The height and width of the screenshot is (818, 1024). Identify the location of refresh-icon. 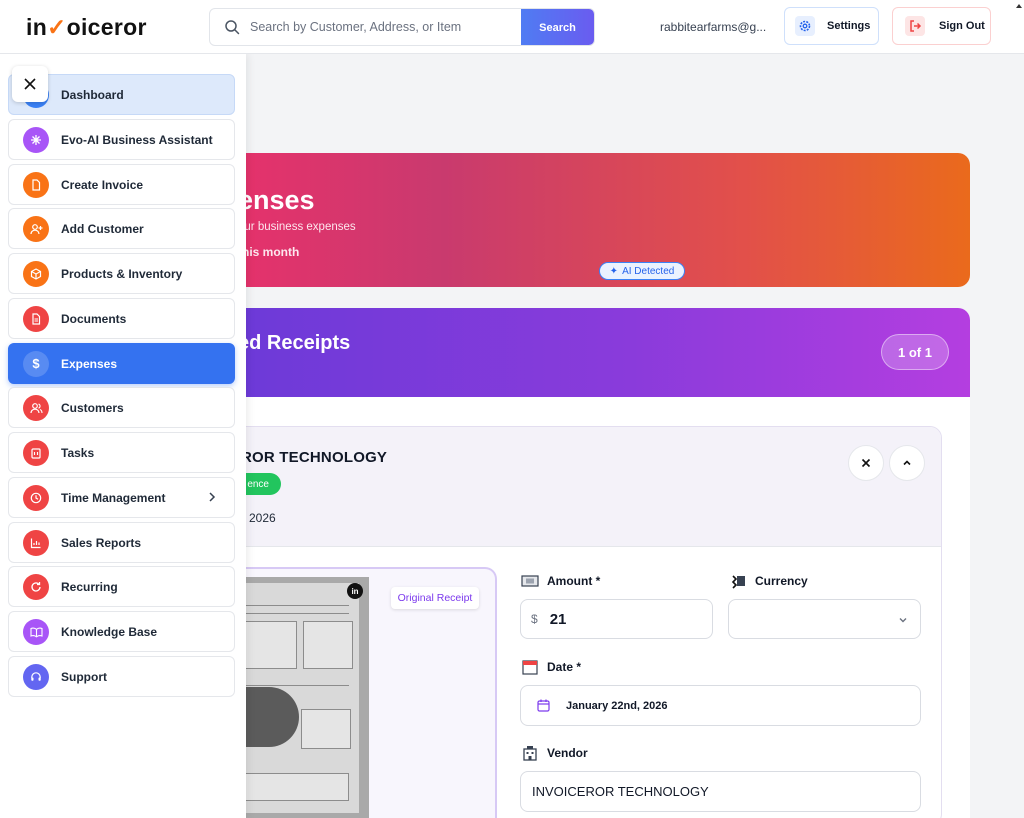
(36, 586).